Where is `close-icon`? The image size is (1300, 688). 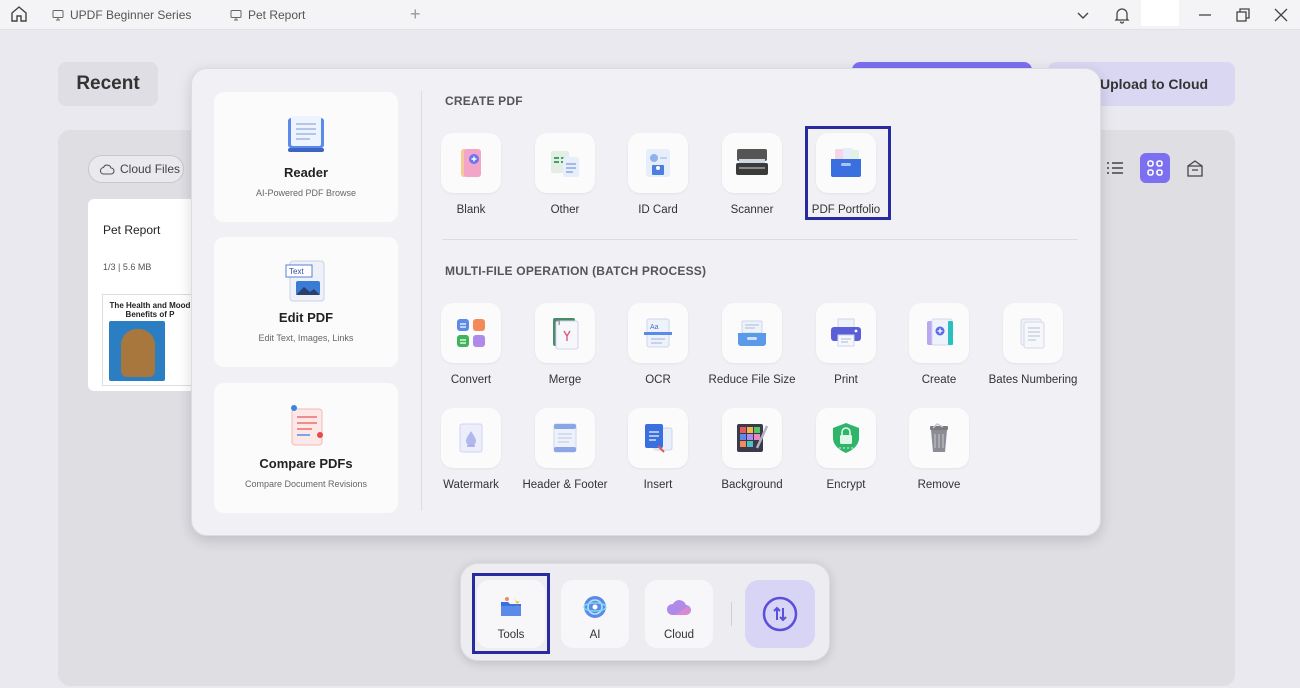
close-icon is located at coordinates (1281, 15).